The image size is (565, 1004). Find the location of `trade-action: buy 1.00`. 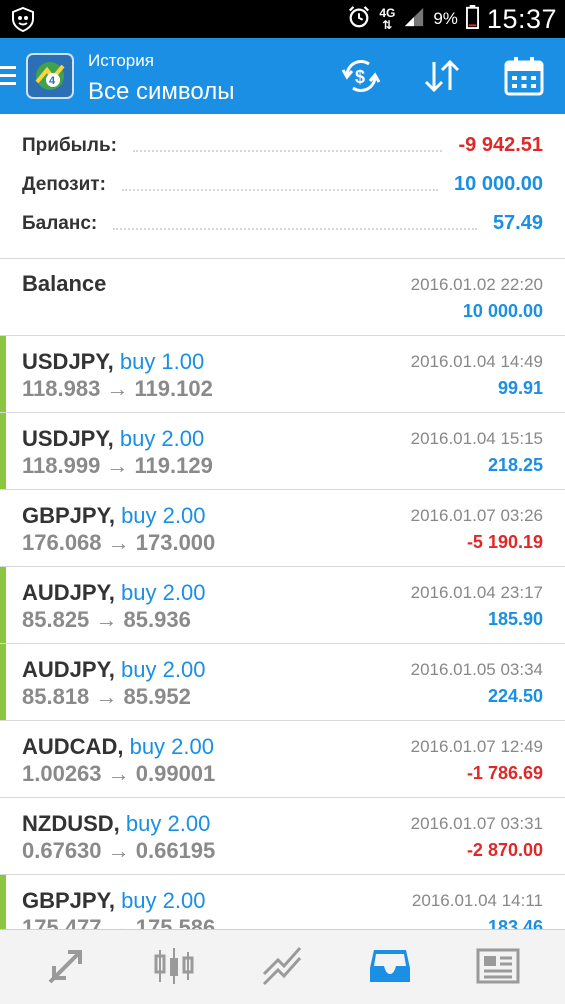

trade-action: buy 1.00 is located at coordinates (162, 361).